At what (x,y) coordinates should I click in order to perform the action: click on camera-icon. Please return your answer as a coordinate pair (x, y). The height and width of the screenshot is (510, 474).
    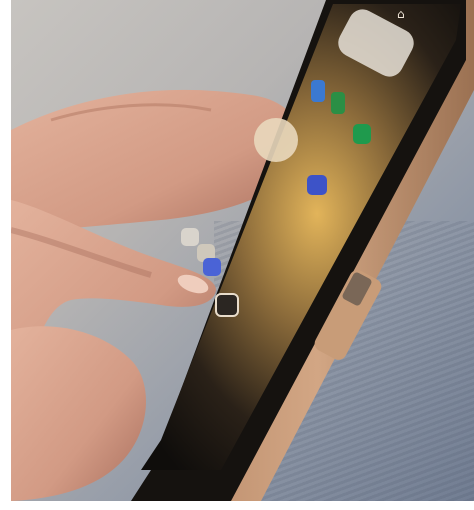
    Looking at the image, I should click on (227, 305).